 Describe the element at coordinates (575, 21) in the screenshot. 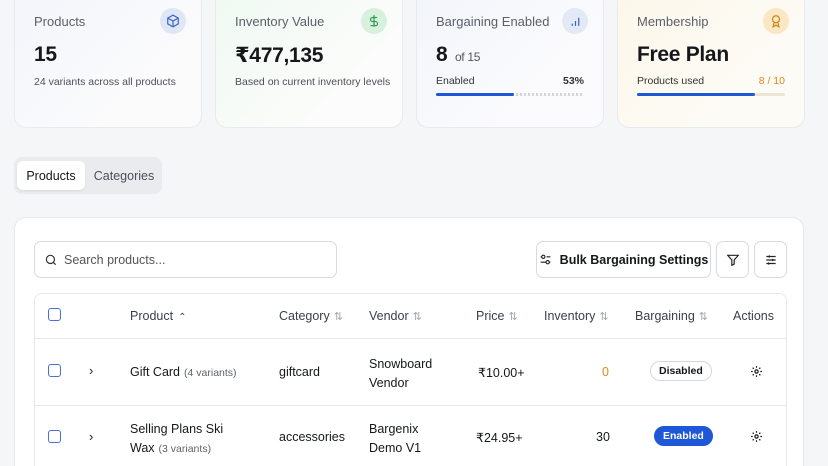

I see `bar-chart-icon` at that location.